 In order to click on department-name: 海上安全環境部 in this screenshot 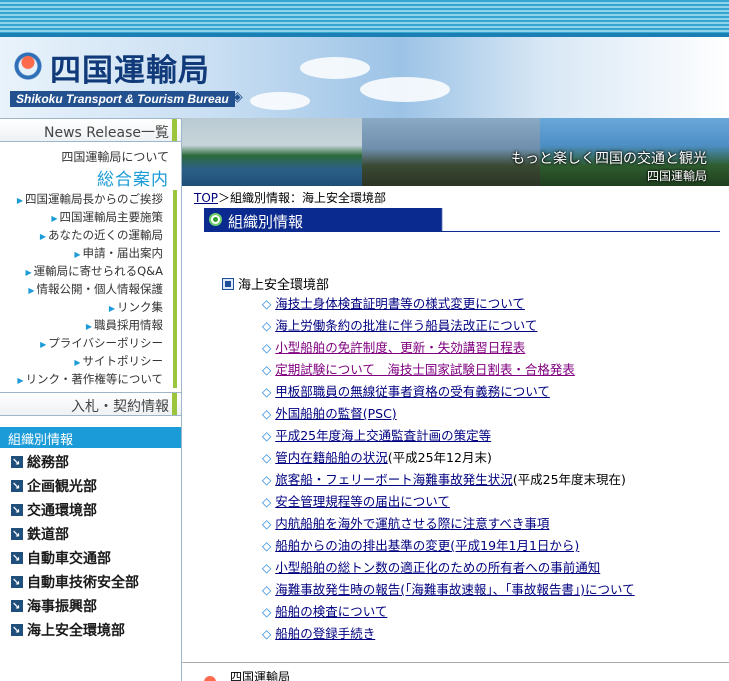, I will do `click(284, 285)`.